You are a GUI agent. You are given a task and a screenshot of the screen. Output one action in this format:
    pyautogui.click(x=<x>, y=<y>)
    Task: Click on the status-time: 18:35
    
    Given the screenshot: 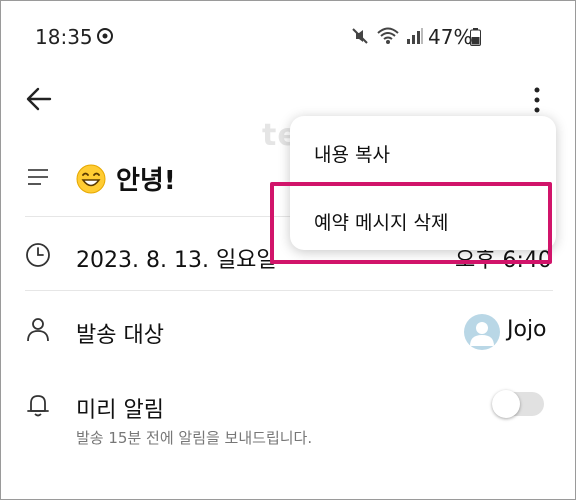 What is the action you would take?
    pyautogui.click(x=64, y=37)
    